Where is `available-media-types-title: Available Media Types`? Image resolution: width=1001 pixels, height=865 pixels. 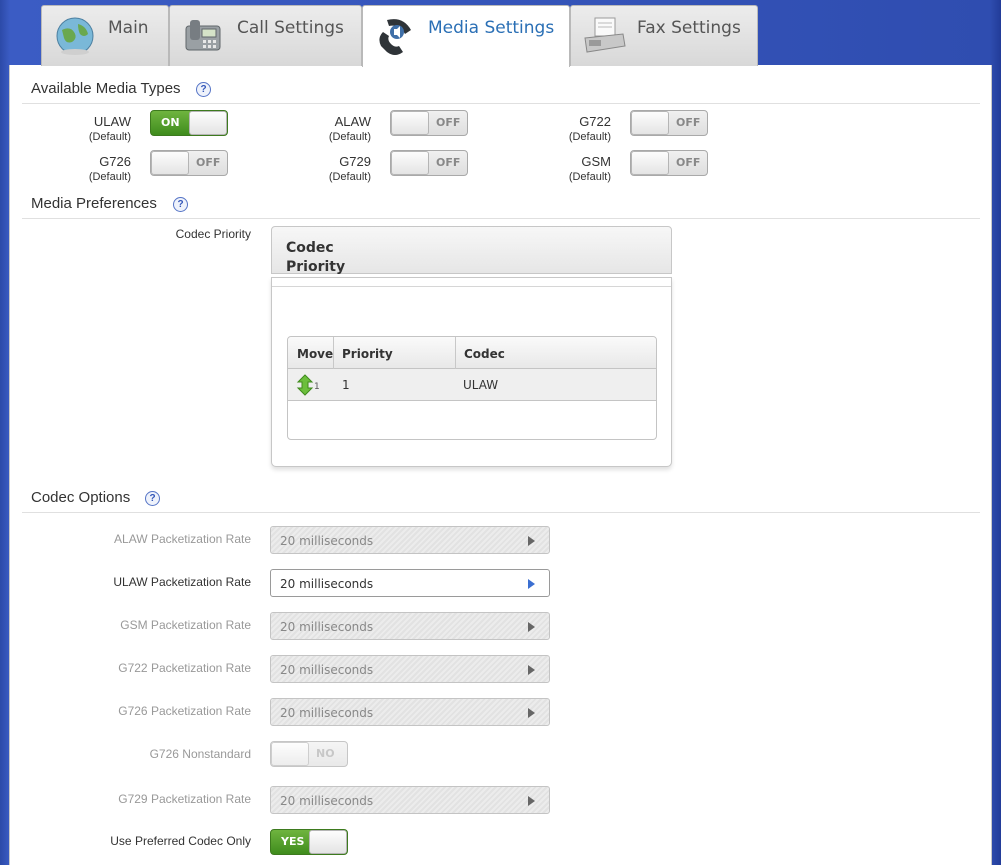
available-media-types-title: Available Media Types is located at coordinates (106, 88).